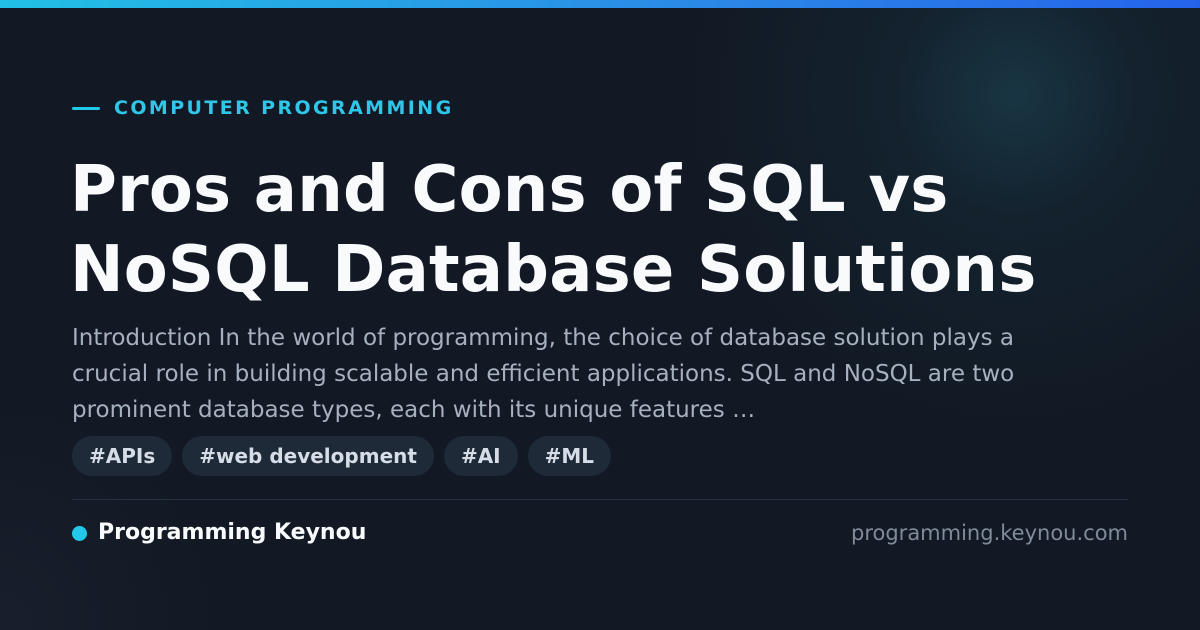  I want to click on tag-web-development: #web development, so click(308, 456).